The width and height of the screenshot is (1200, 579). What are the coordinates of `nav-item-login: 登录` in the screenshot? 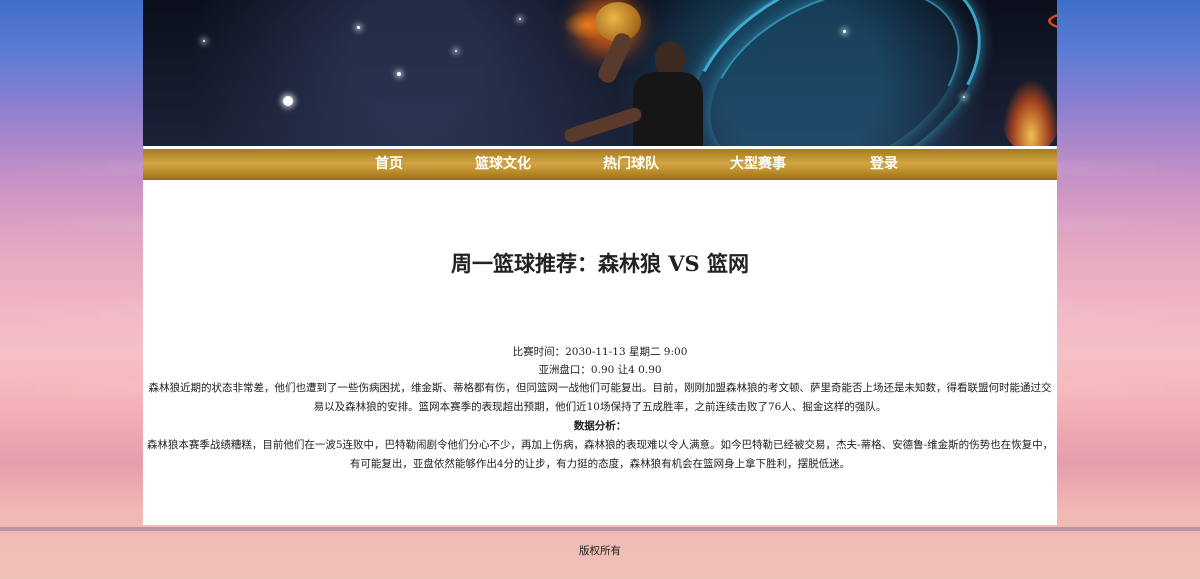 It's located at (884, 164).